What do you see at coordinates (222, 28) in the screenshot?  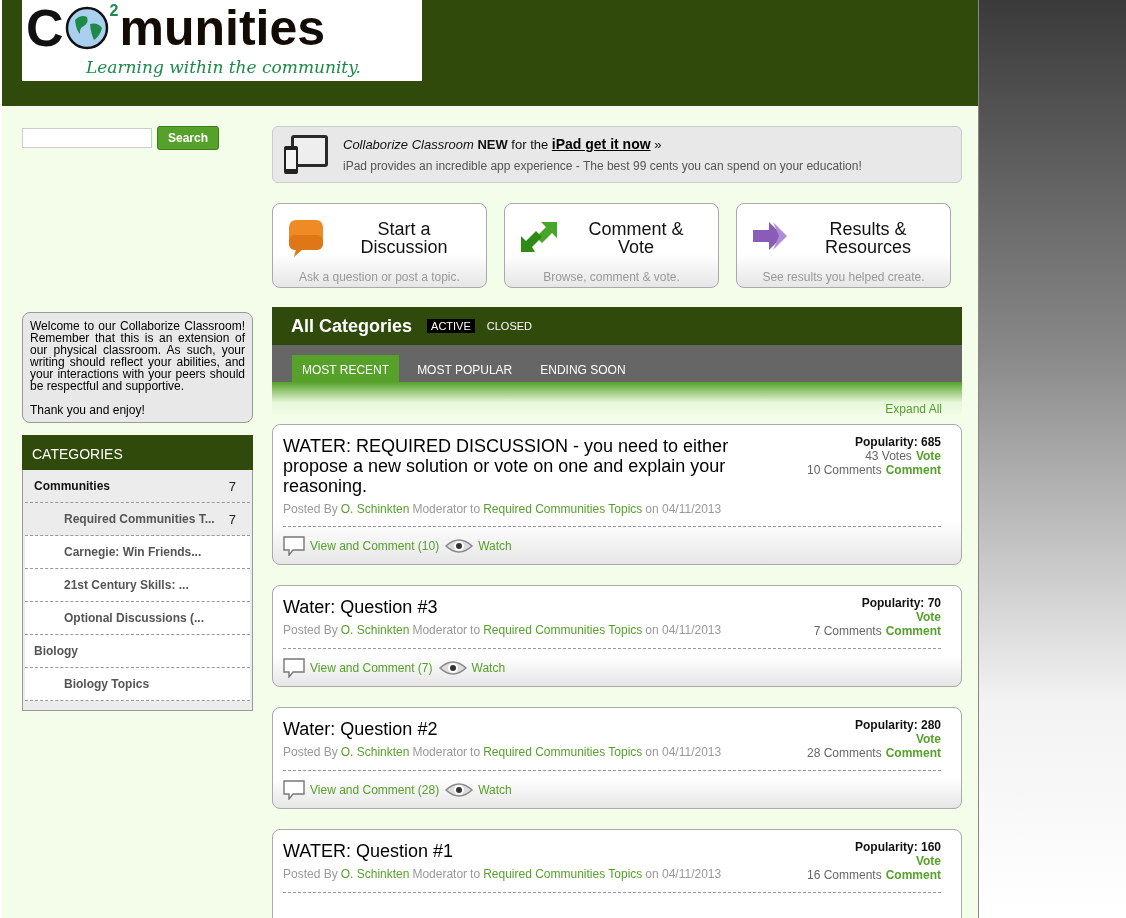 I see `logo-text: munities` at bounding box center [222, 28].